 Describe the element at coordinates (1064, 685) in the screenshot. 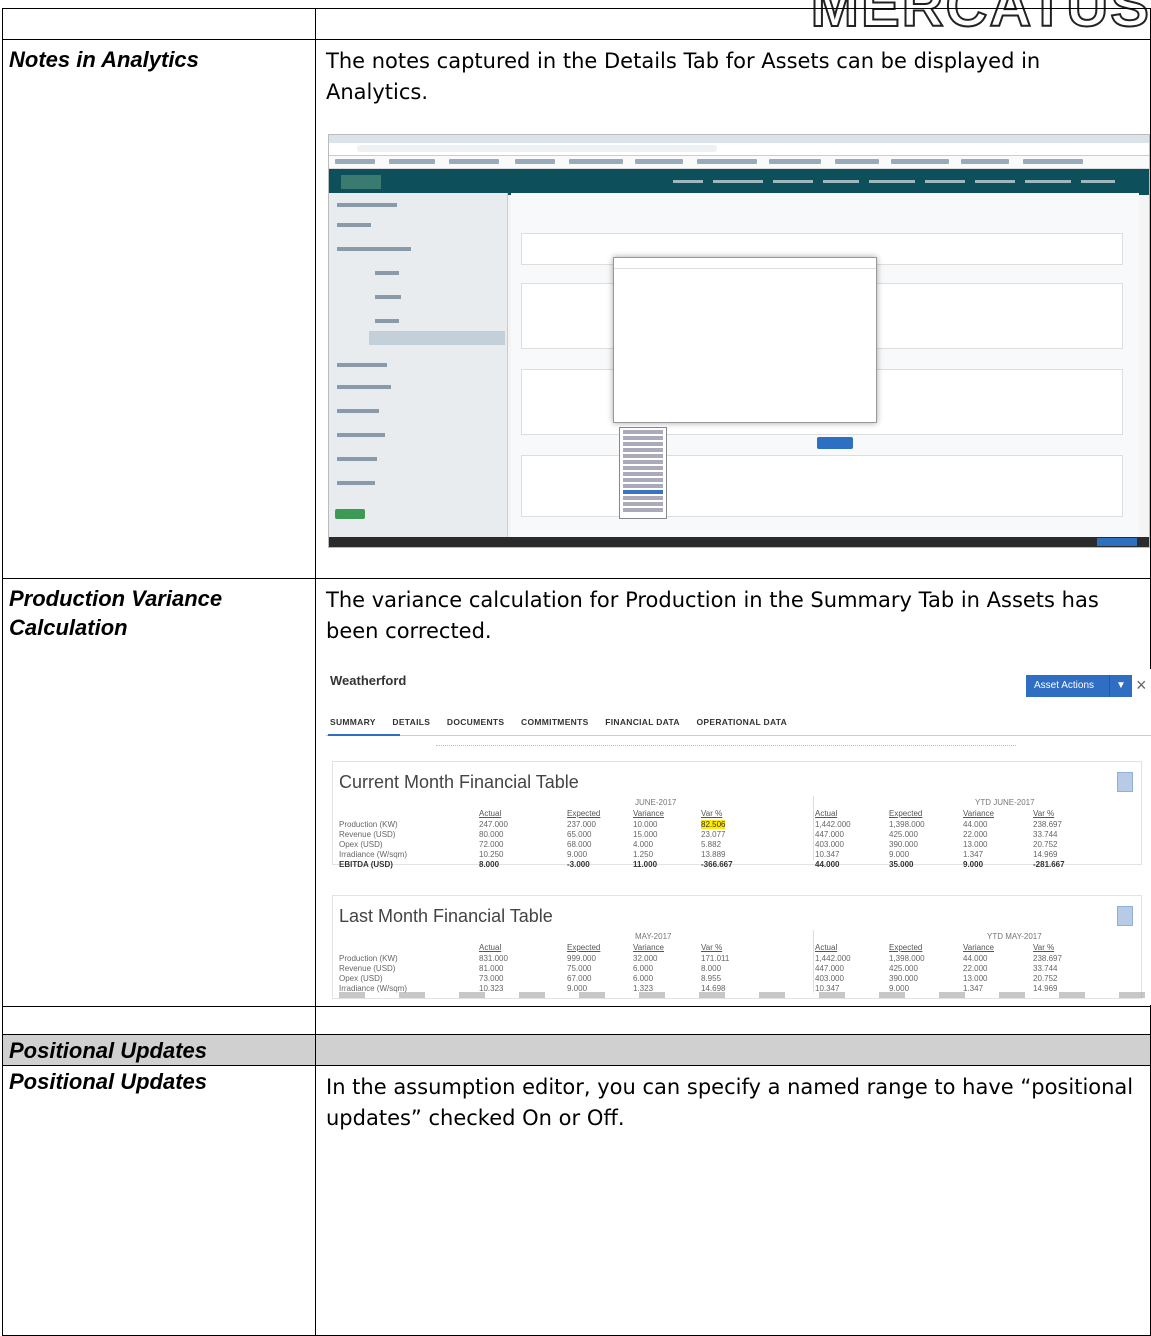

I see `asset-actions-label: Asset Actions` at that location.